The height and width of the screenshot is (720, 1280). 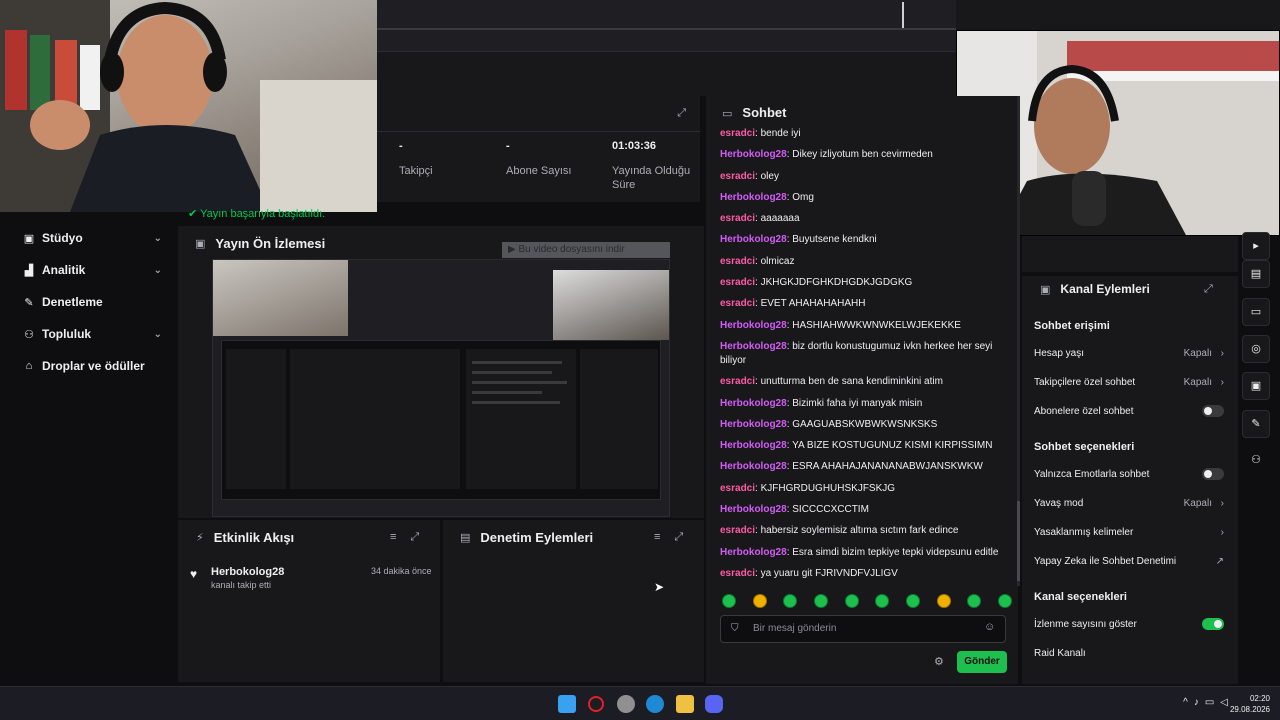 What do you see at coordinates (1256, 386) in the screenshot?
I see `rail-box-icon: ▣` at bounding box center [1256, 386].